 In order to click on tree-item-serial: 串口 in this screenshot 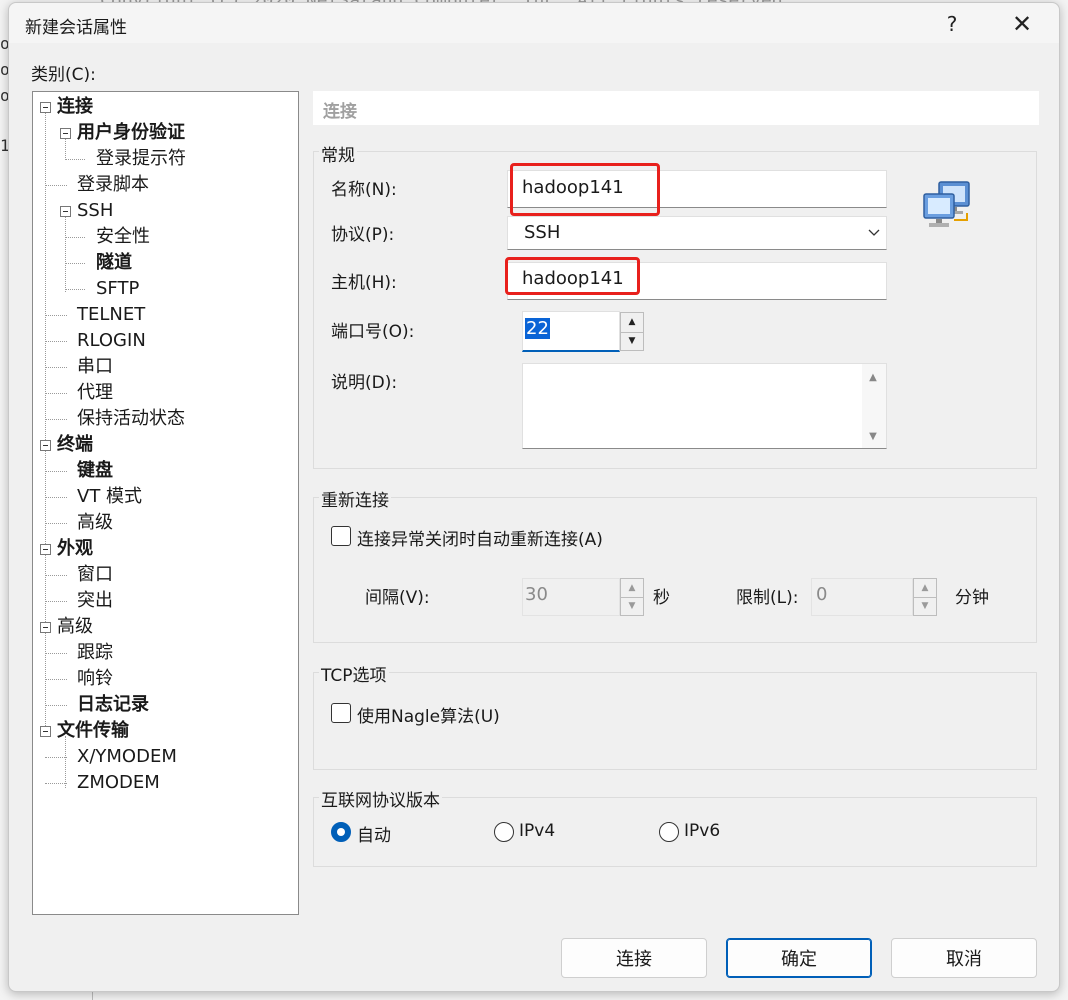, I will do `click(95, 367)`.